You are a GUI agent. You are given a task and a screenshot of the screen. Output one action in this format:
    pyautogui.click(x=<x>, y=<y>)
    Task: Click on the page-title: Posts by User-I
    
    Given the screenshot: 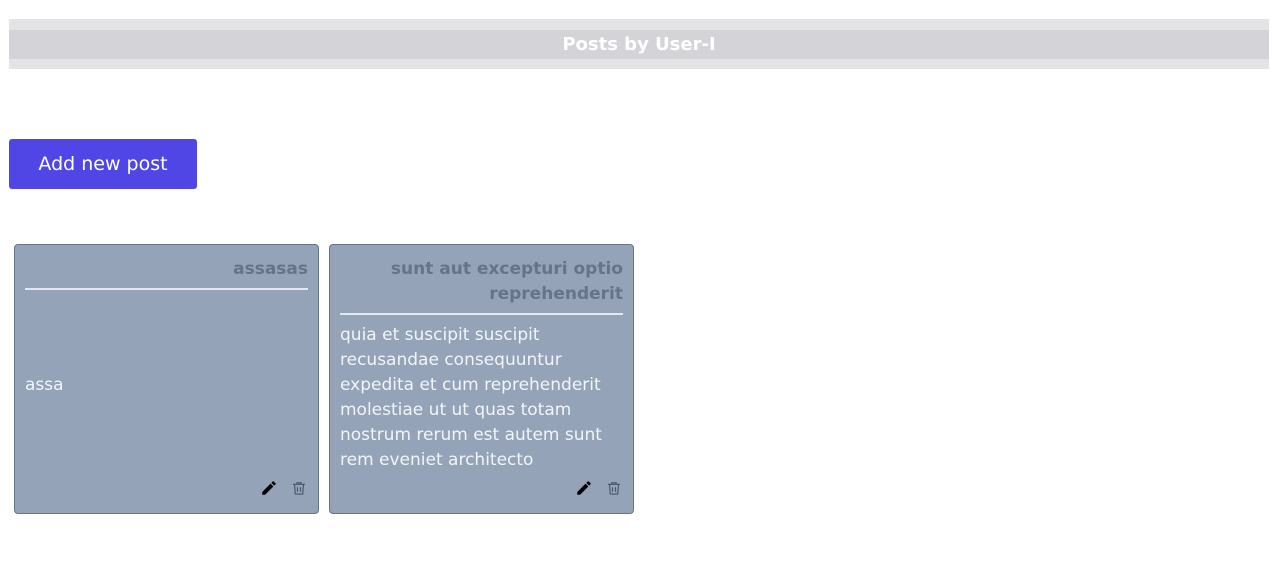 What is the action you would take?
    pyautogui.click(x=639, y=44)
    